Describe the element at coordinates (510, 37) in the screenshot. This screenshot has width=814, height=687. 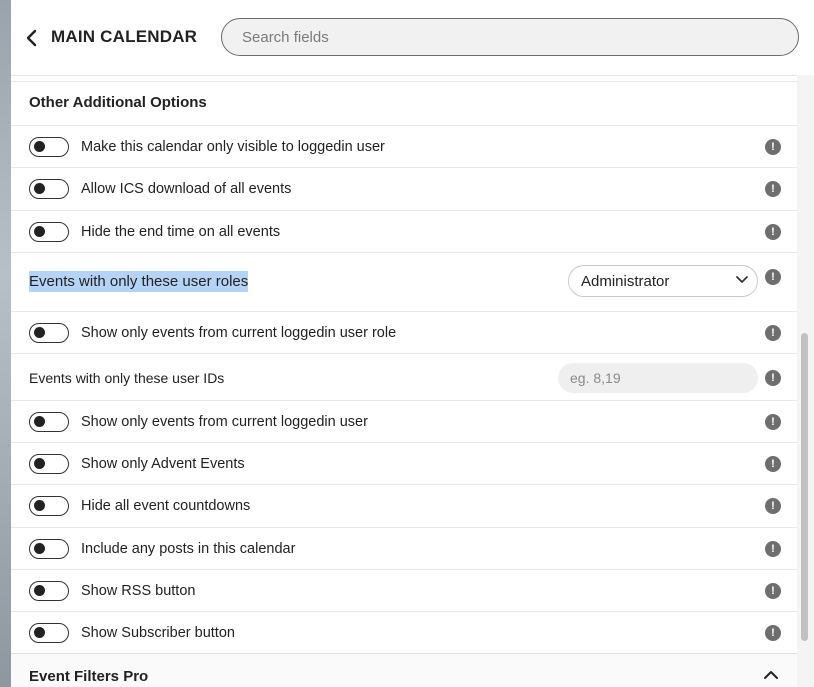
I see `search-input` at that location.